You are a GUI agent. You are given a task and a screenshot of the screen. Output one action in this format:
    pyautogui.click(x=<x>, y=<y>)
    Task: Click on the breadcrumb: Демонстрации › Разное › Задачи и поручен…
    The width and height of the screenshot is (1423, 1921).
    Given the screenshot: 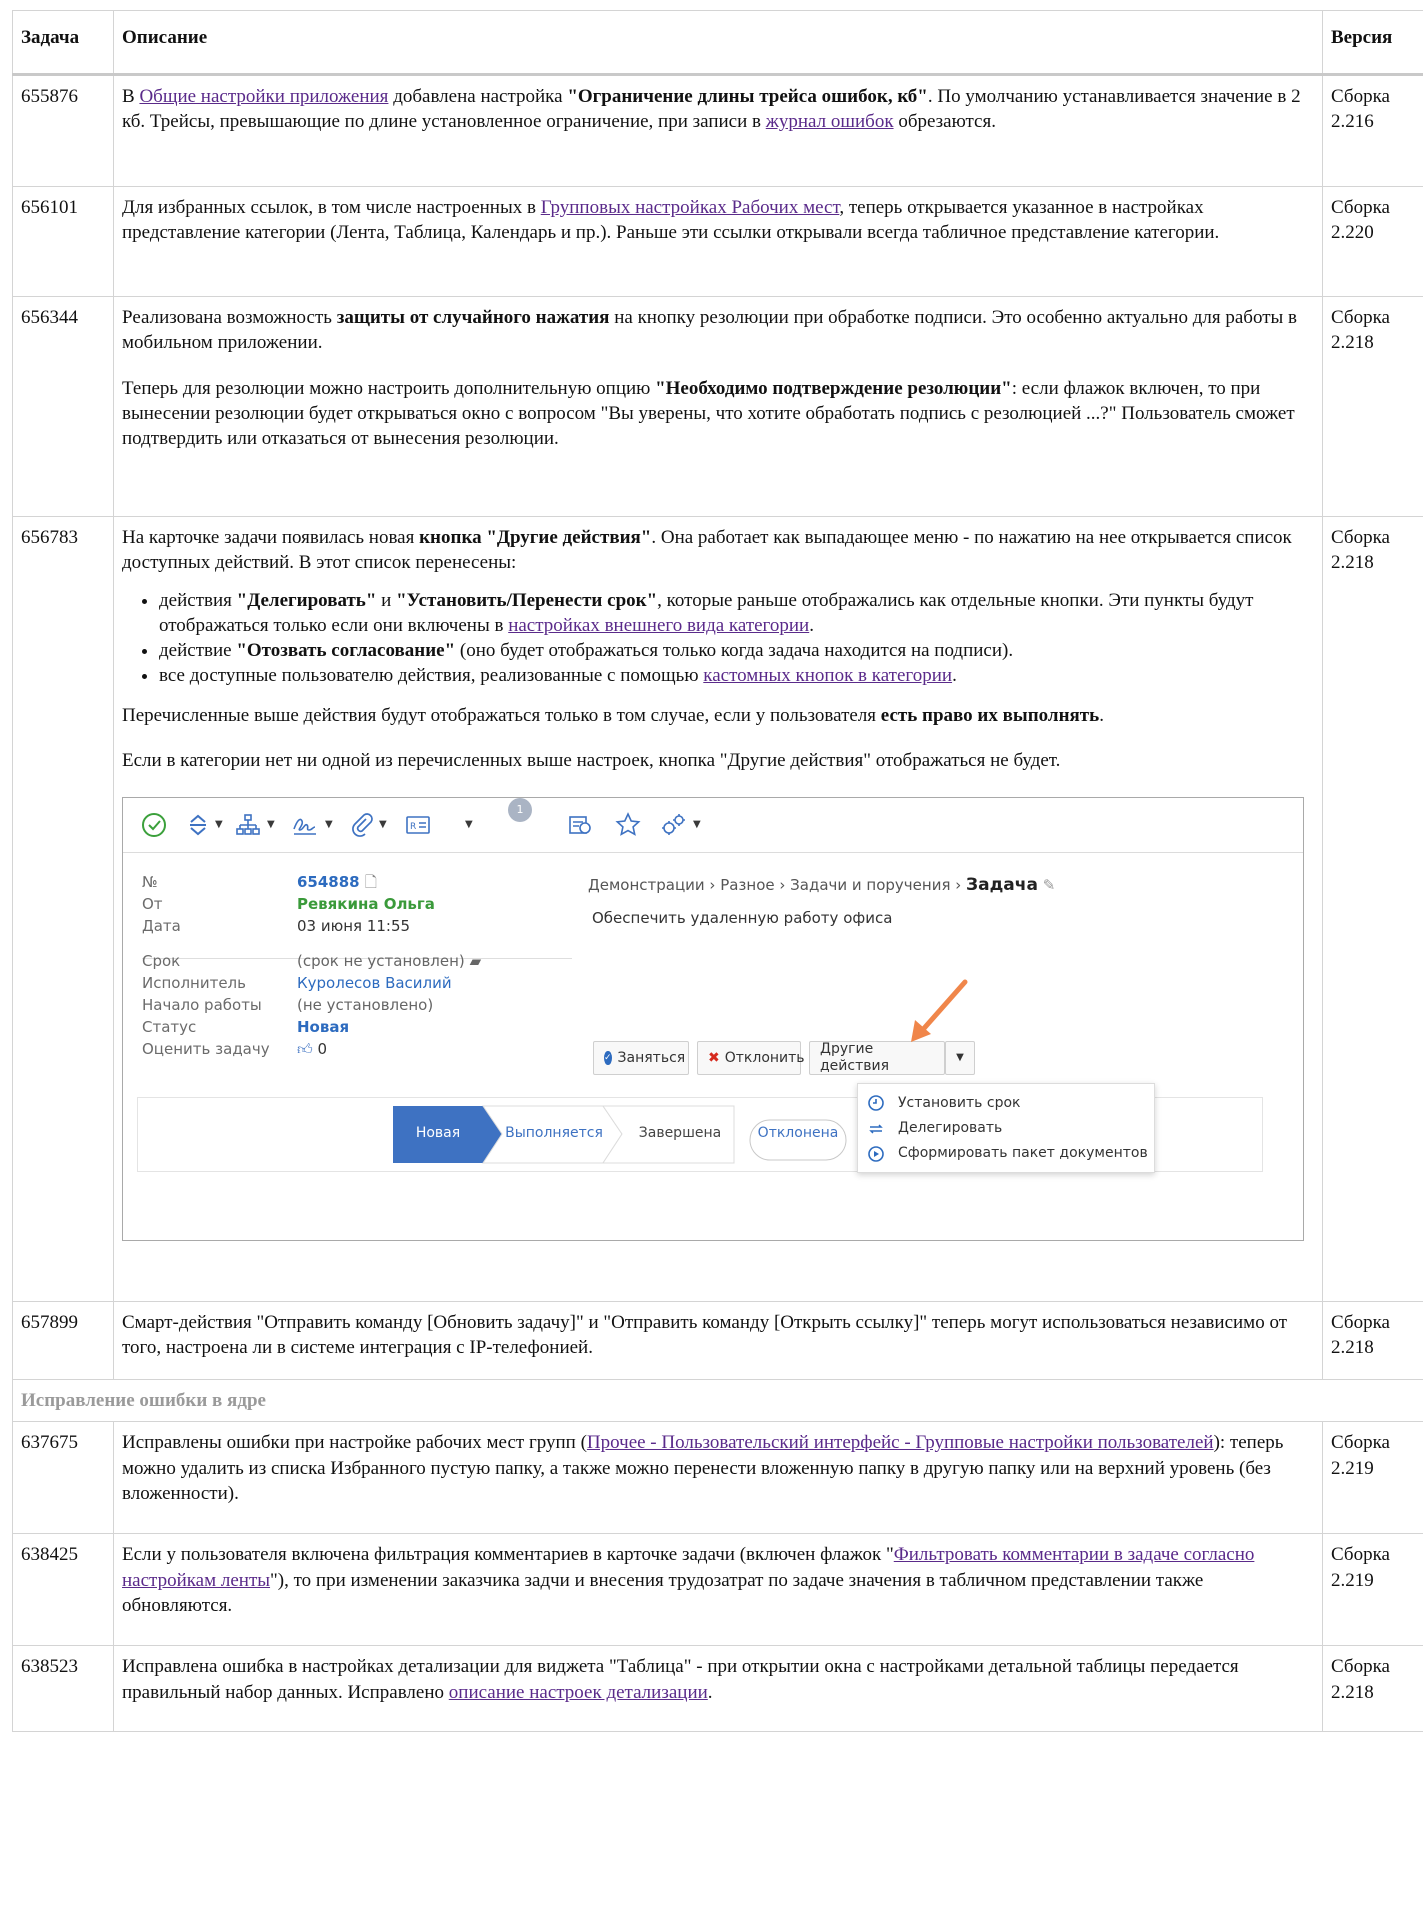 What is the action you would take?
    pyautogui.click(x=821, y=885)
    